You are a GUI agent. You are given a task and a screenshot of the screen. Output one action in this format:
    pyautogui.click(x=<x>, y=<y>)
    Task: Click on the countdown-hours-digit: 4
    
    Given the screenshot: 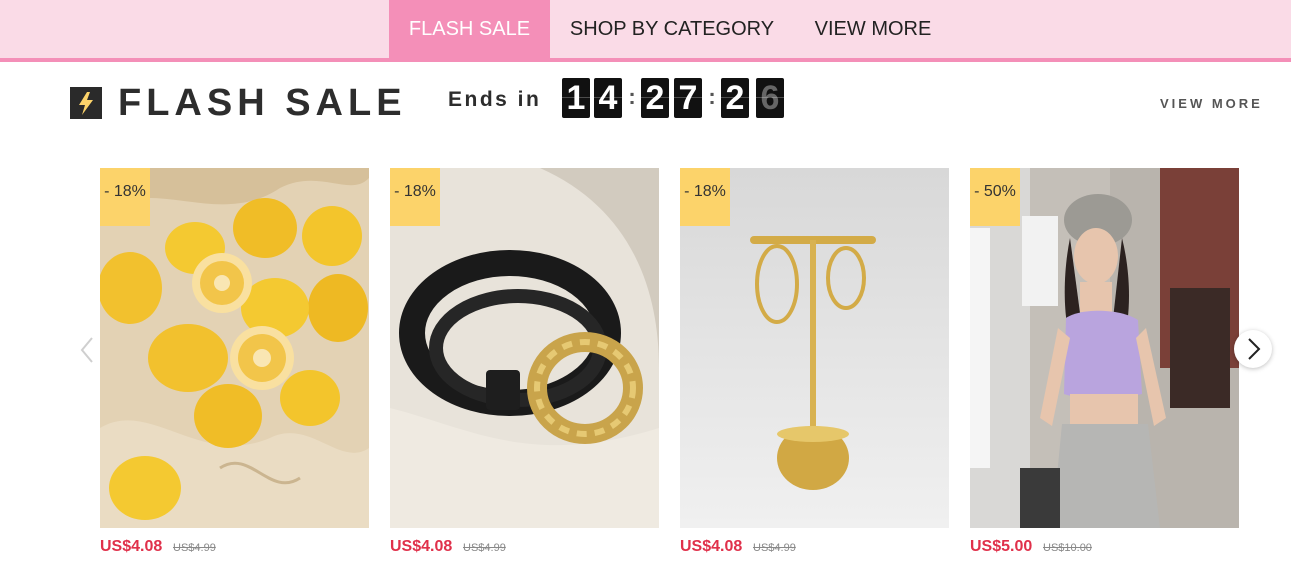 What is the action you would take?
    pyautogui.click(x=608, y=98)
    